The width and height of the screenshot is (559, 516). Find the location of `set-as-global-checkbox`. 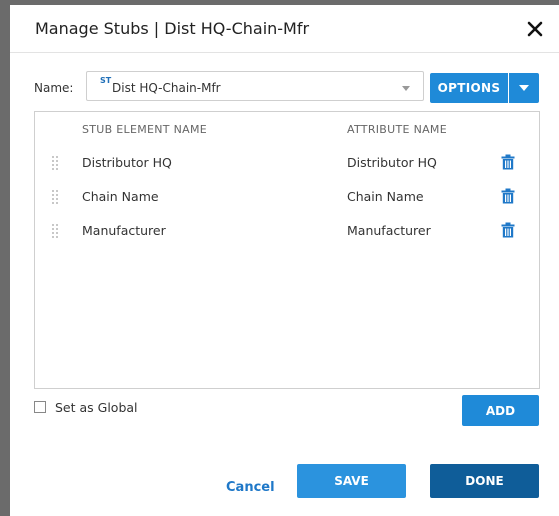

set-as-global-checkbox is located at coordinates (40, 407).